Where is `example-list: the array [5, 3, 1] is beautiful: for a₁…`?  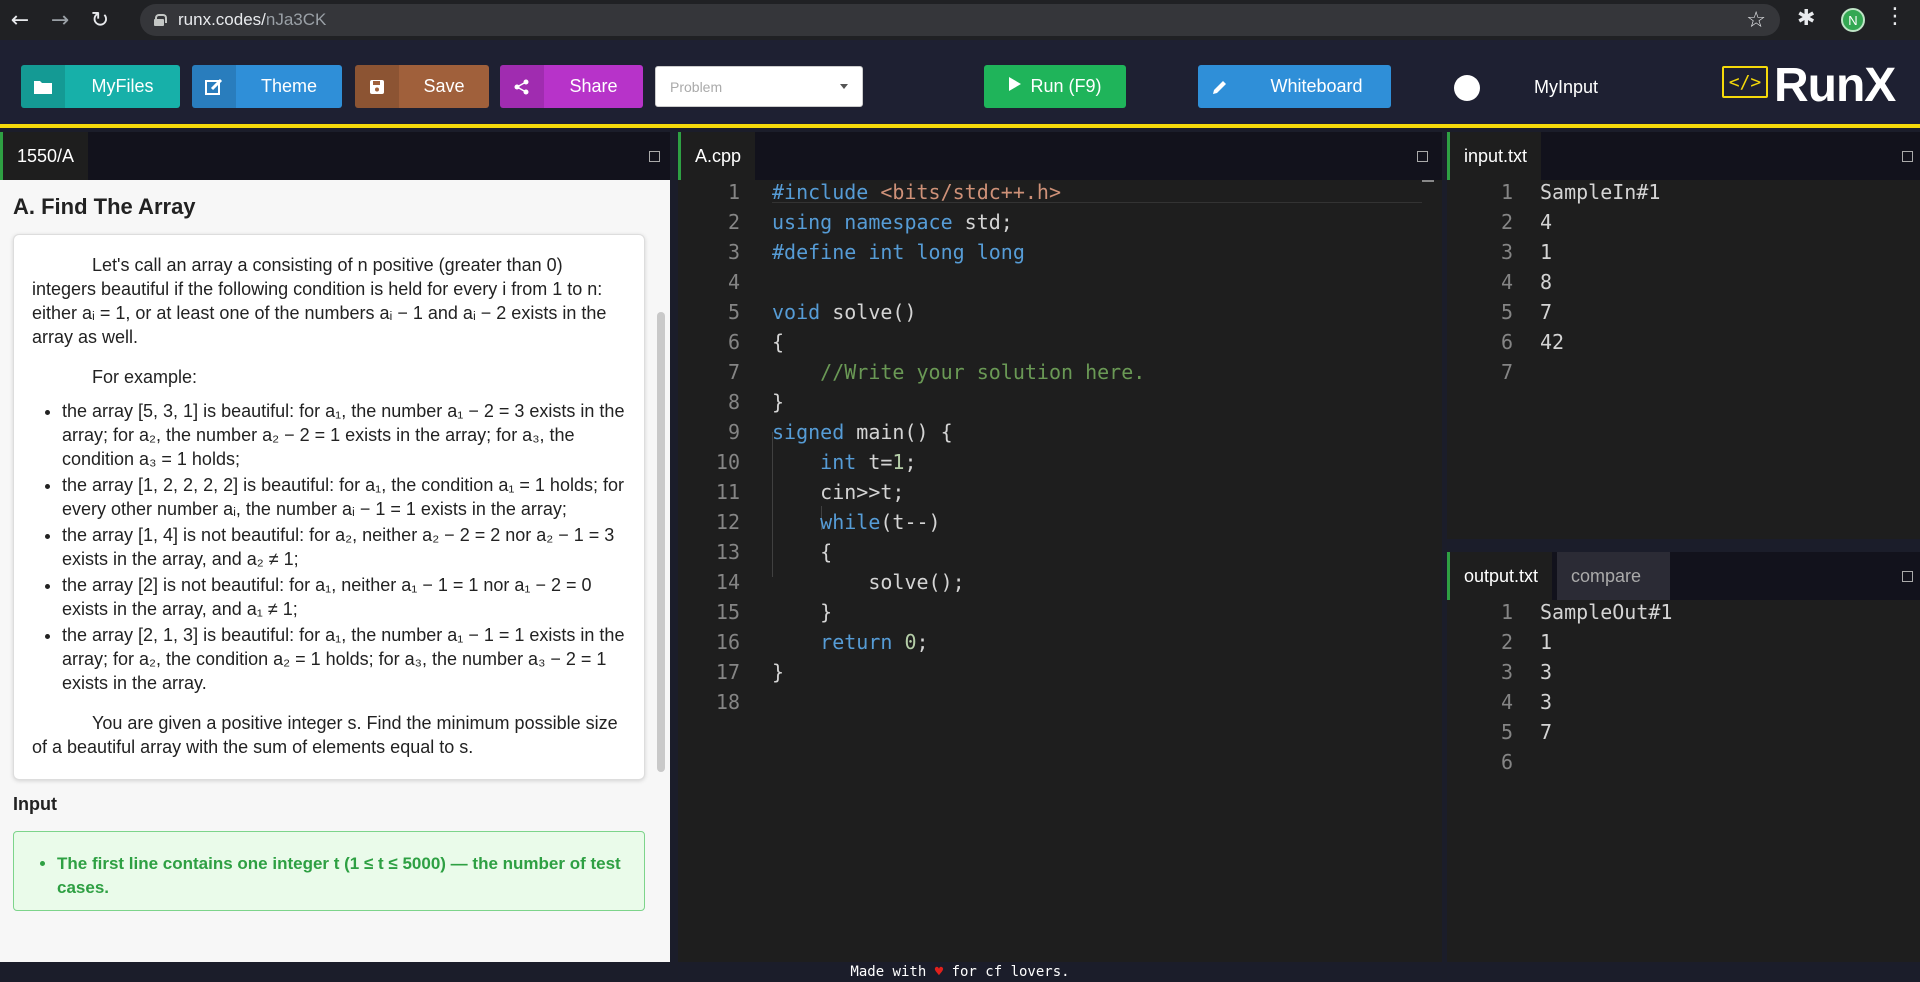 example-list: the array [5, 3, 1] is beautiful: for a₁… is located at coordinates (344, 547).